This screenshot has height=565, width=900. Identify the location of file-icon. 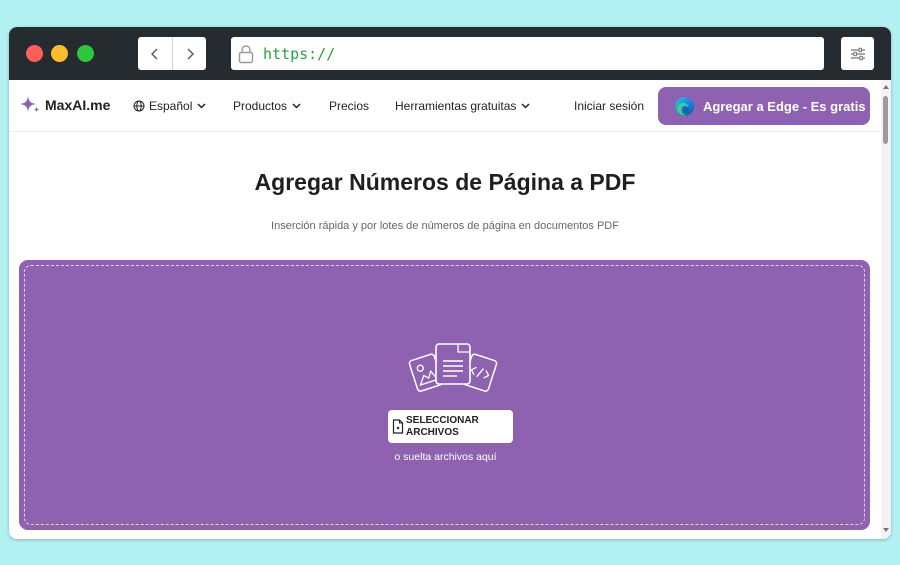
(398, 426).